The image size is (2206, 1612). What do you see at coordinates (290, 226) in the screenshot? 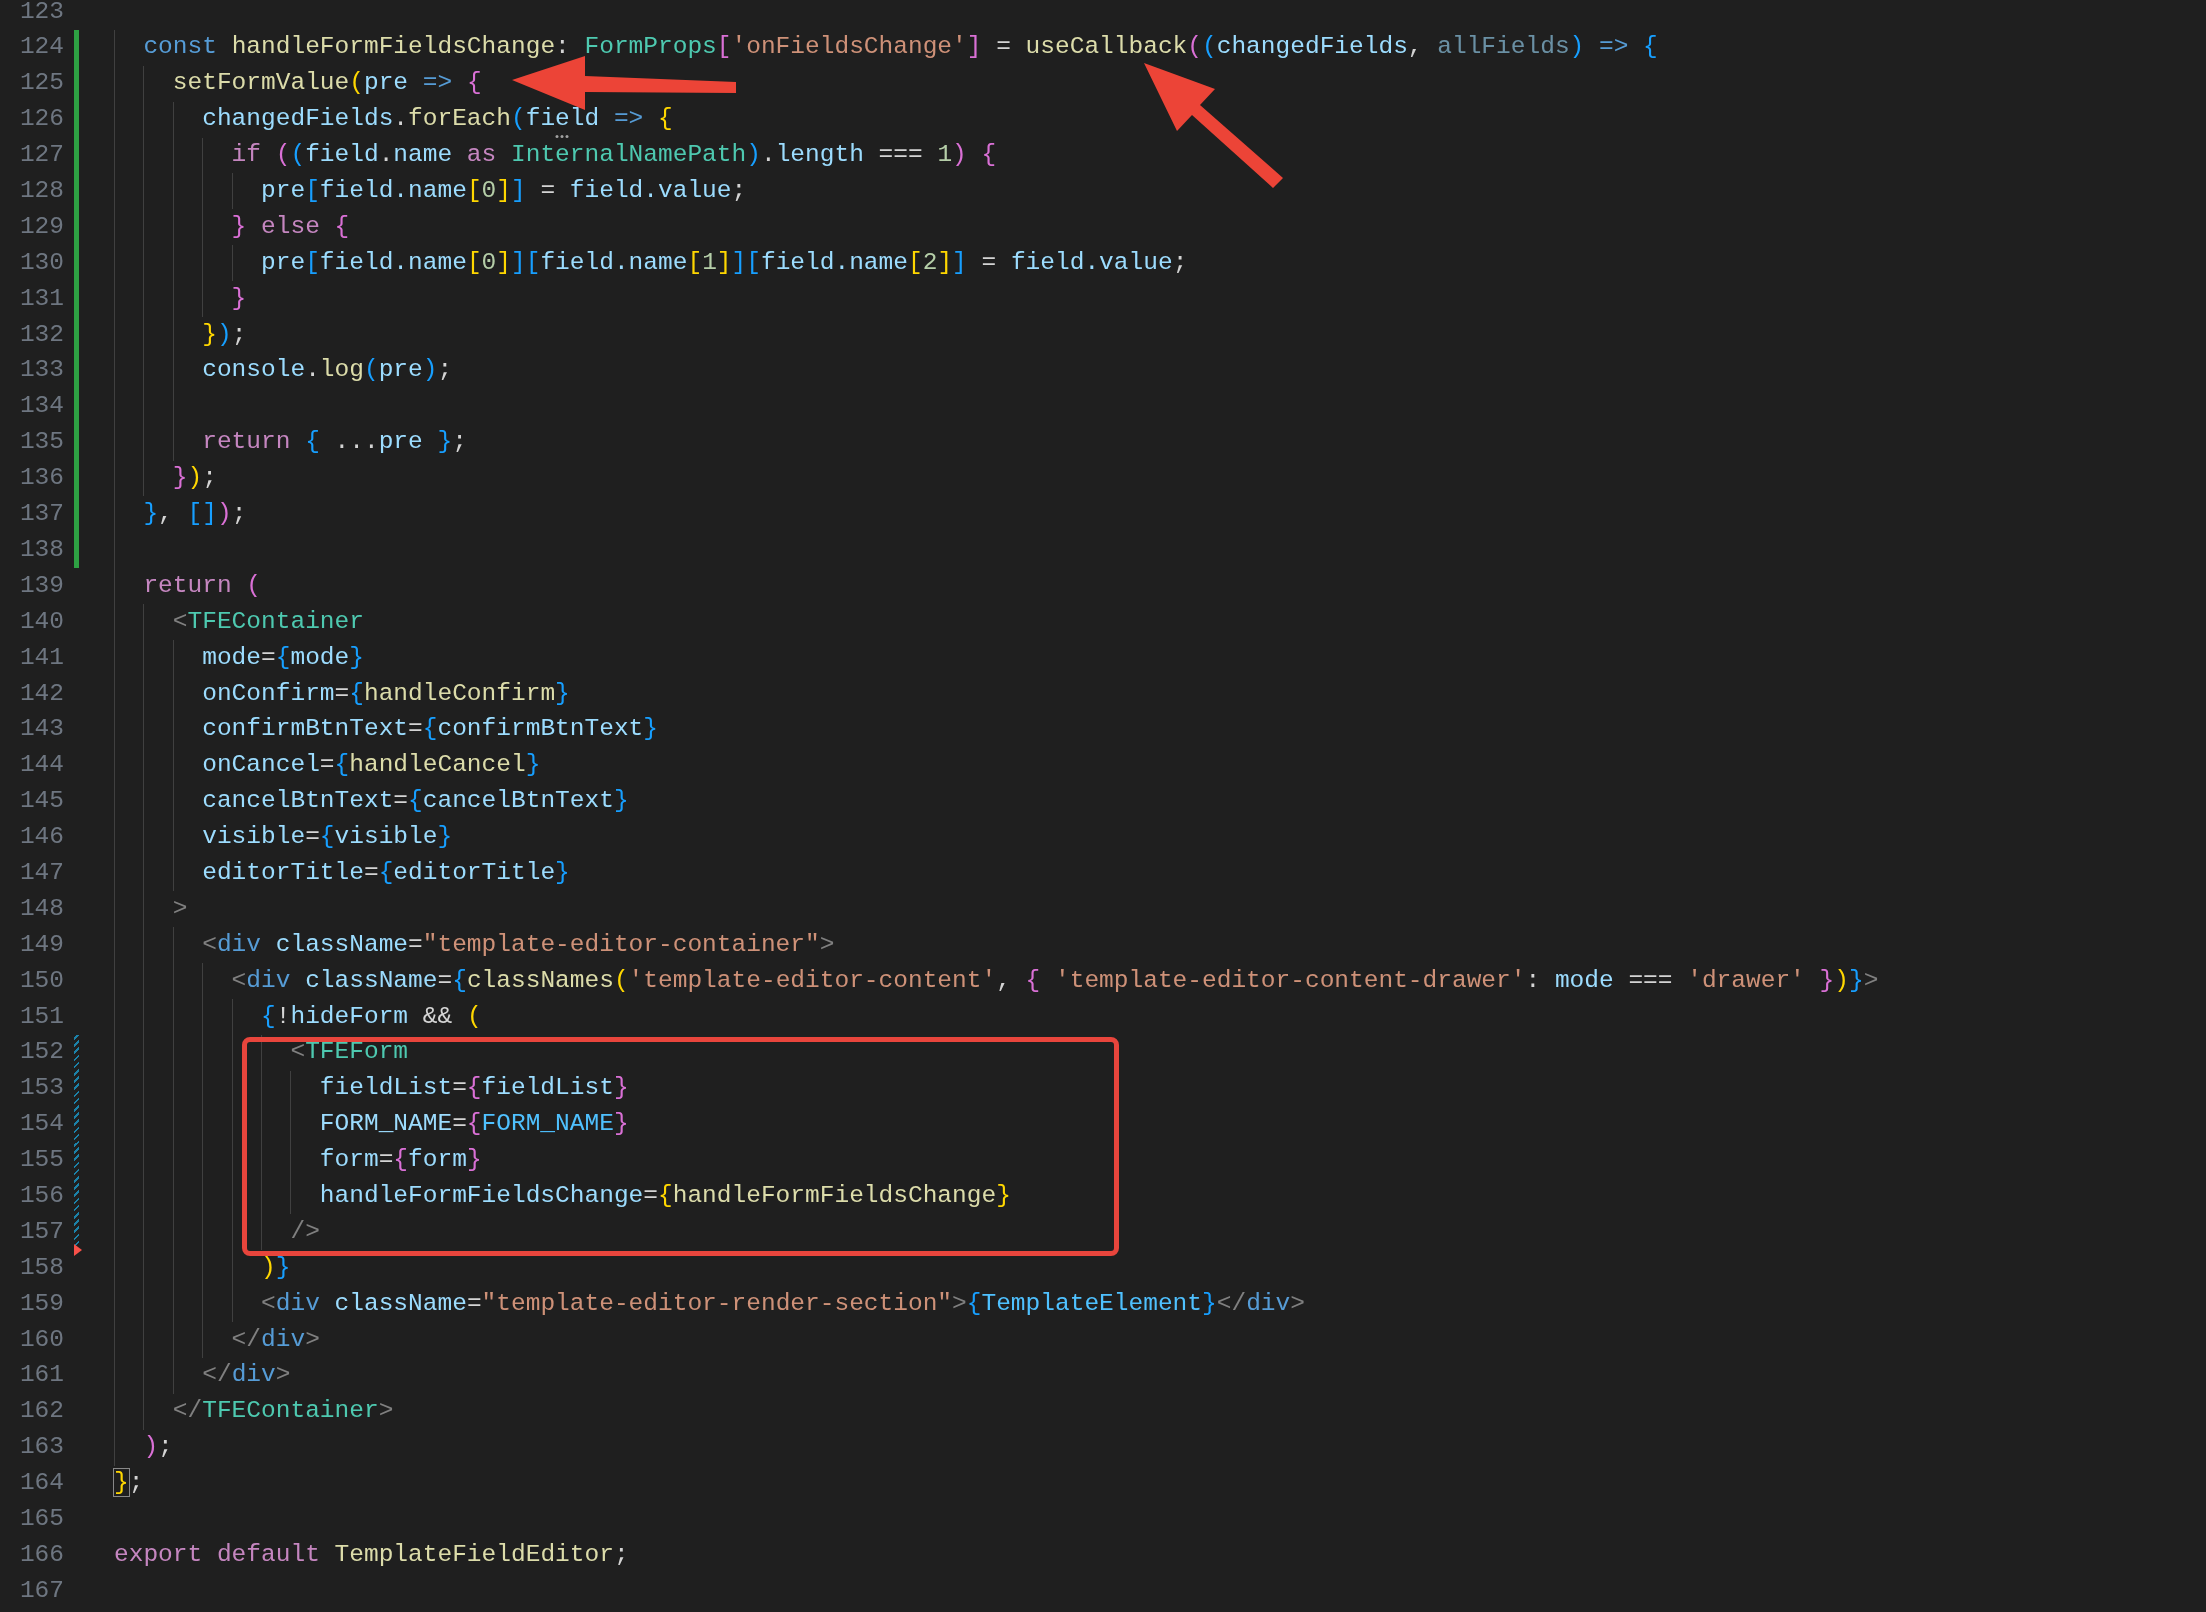
I see `code-line: } else {` at bounding box center [290, 226].